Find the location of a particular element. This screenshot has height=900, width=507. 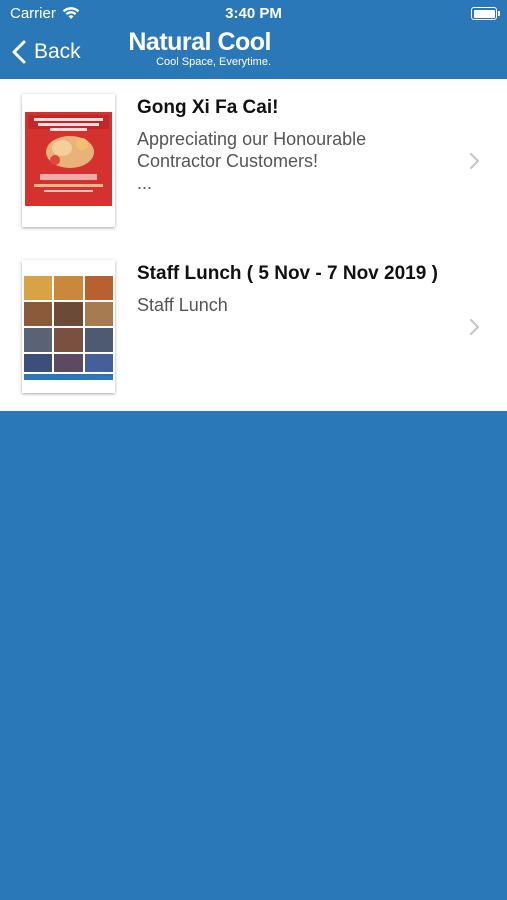

natural-cool-logo: Natural Cool Cool Space, Everytime. is located at coordinates (196, 48).